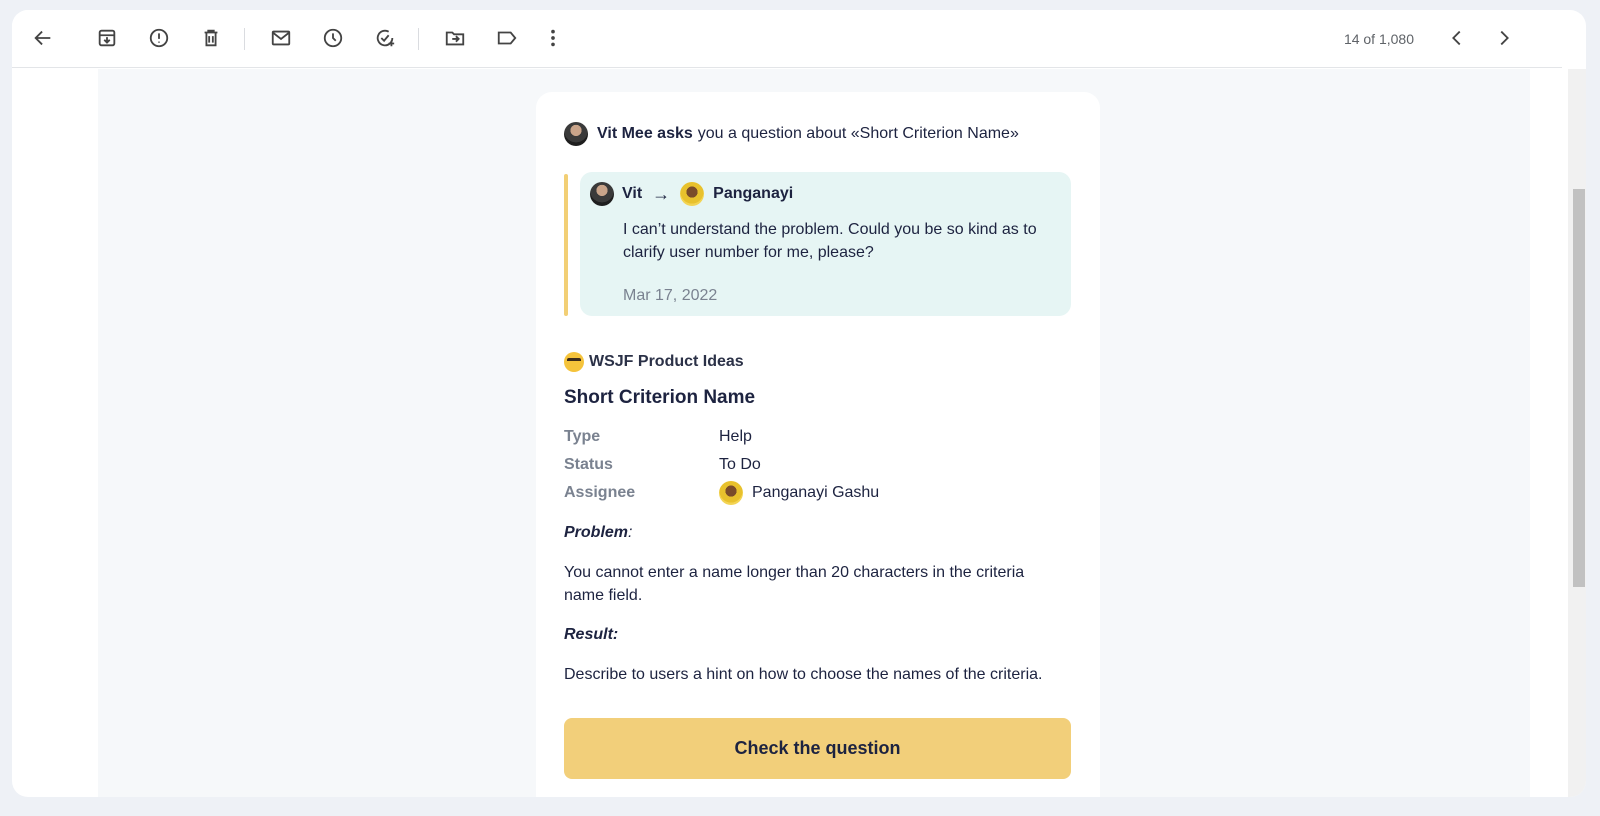 Image resolution: width=1600 pixels, height=816 pixels. I want to click on prop-row-assignee: Assignee Panganayi Gashu, so click(721, 493).